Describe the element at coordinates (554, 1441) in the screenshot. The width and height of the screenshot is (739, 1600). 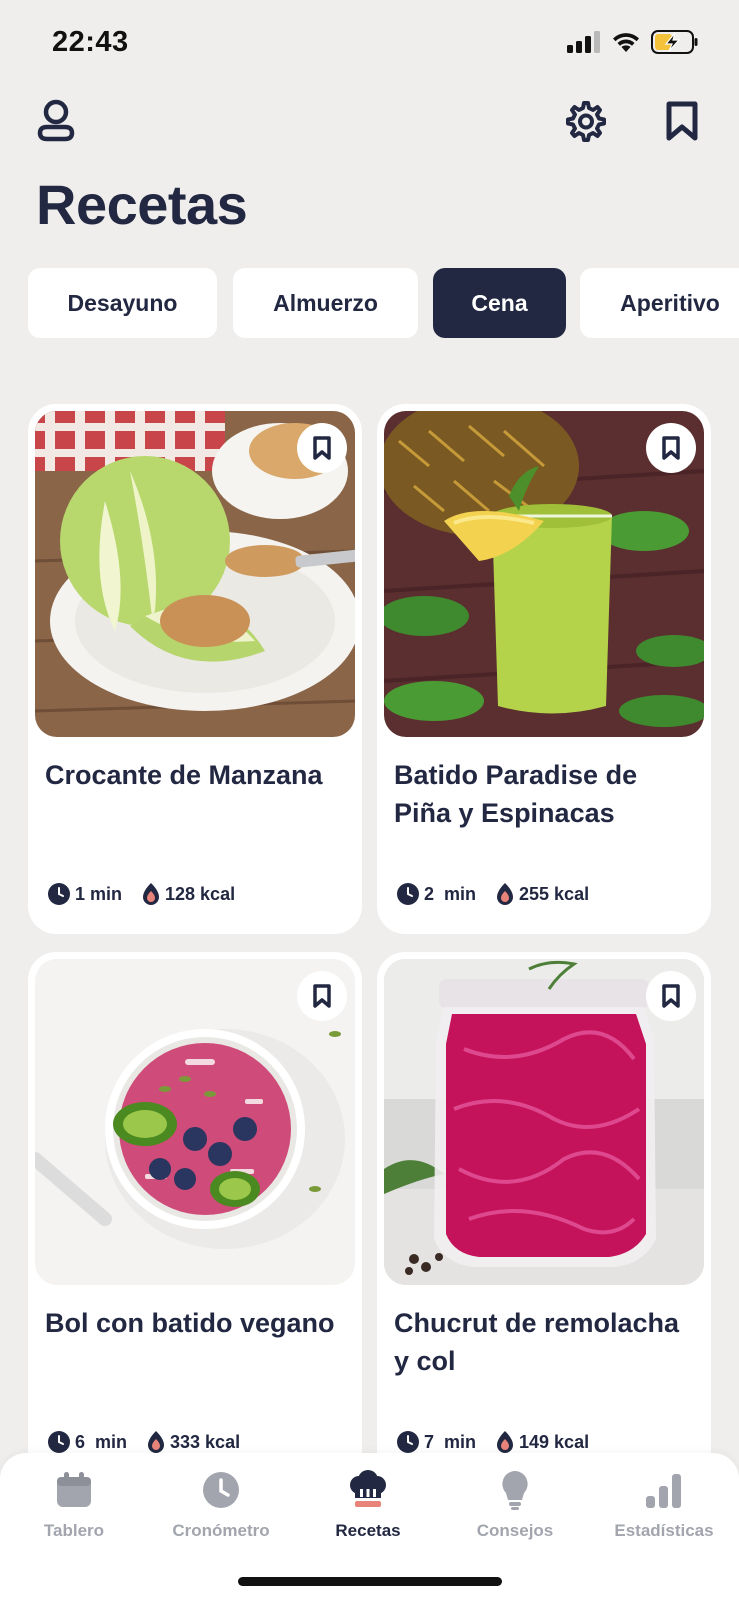
I see `recipe-kcal: 149 kcal` at that location.